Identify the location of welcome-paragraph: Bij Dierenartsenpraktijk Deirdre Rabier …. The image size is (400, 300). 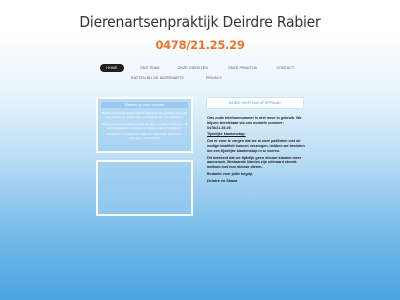
(144, 115).